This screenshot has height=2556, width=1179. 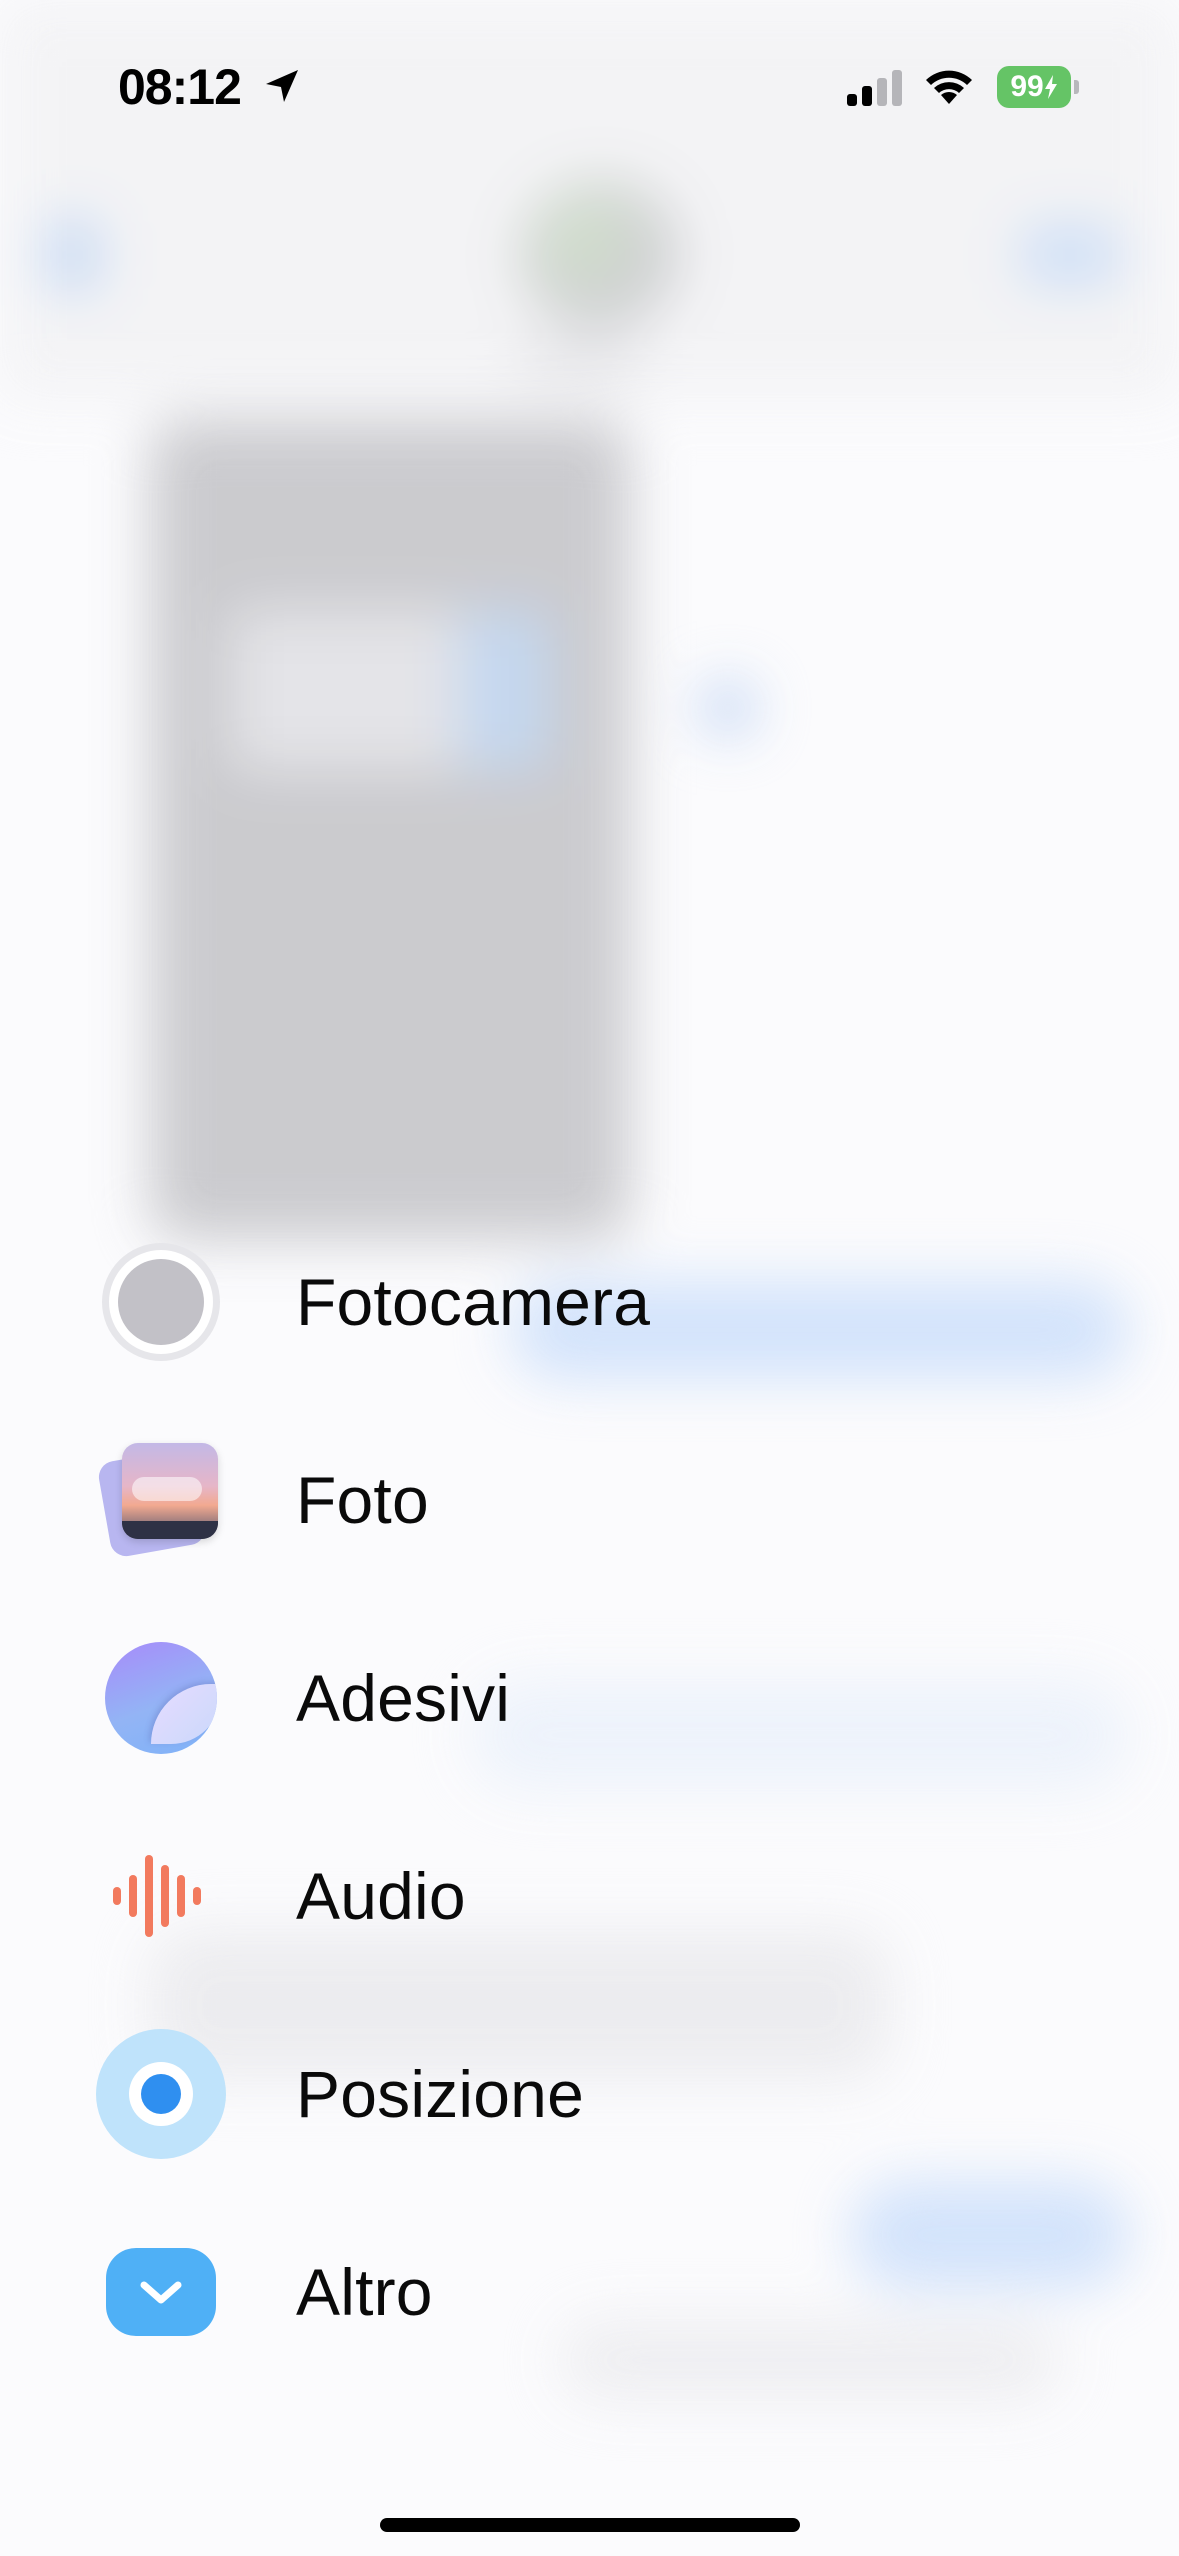 What do you see at coordinates (170, 1530) in the screenshot?
I see `photos-icon-ground` at bounding box center [170, 1530].